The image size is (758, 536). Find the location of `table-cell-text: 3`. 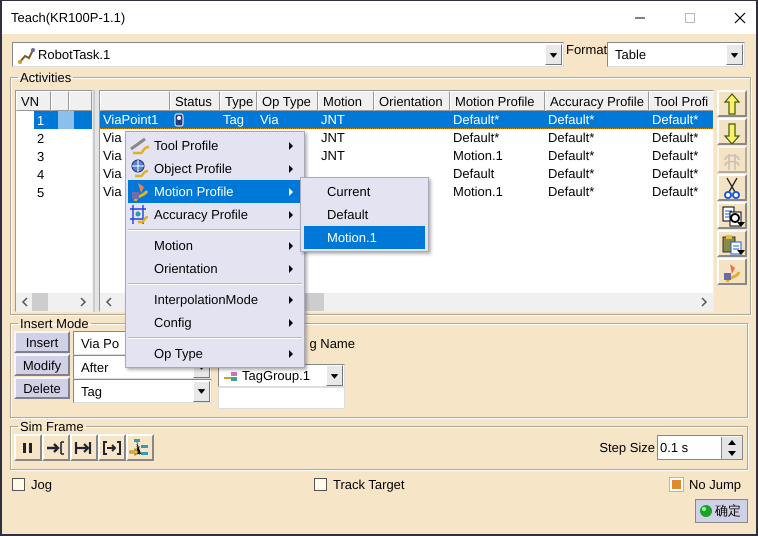

table-cell-text: 3 is located at coordinates (41, 156).